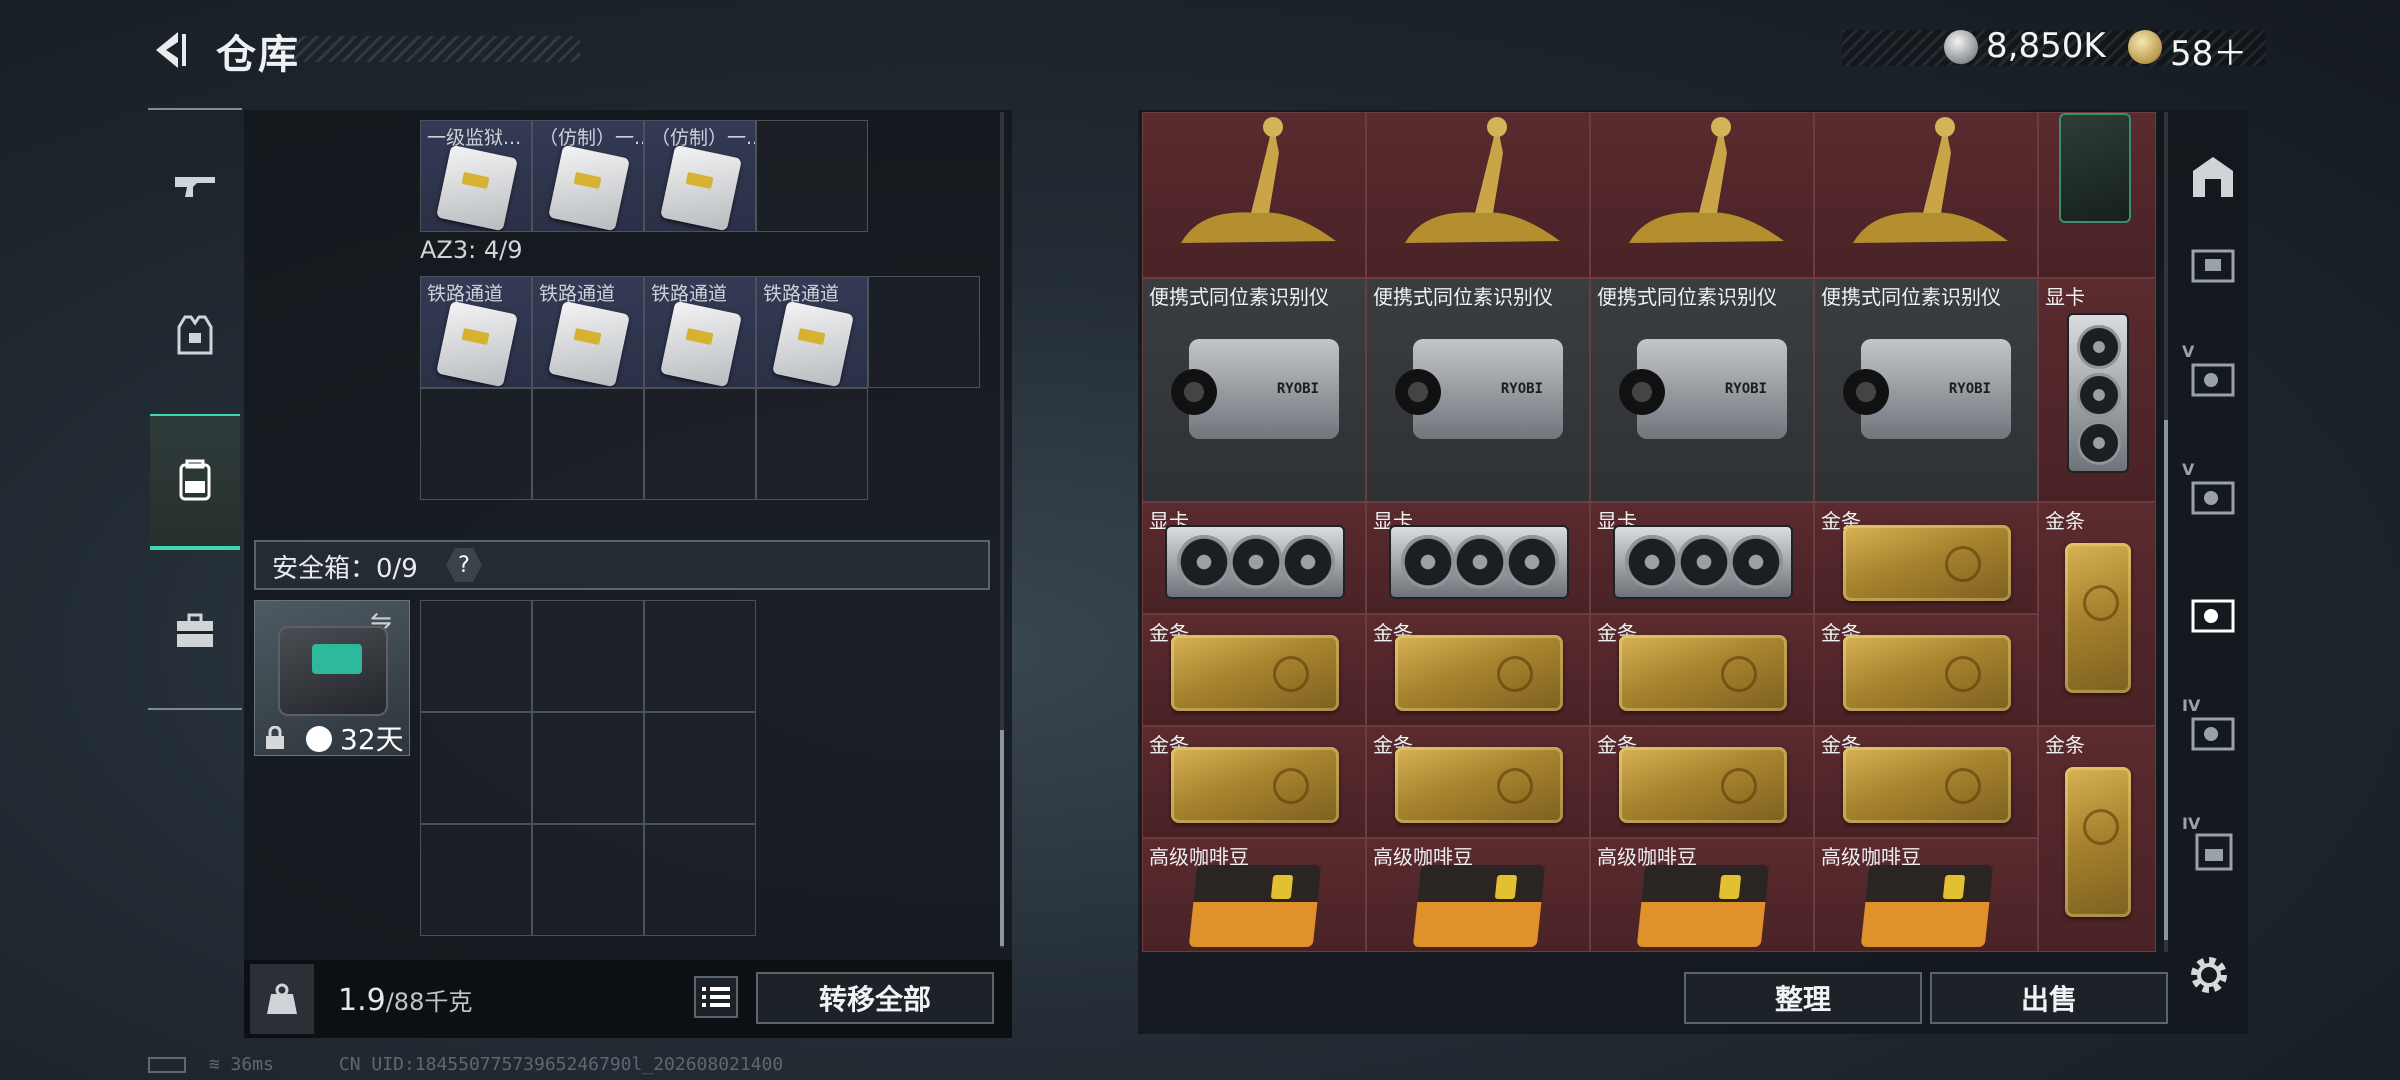  What do you see at coordinates (337, 659) in the screenshot?
I see `safe-case-handle` at bounding box center [337, 659].